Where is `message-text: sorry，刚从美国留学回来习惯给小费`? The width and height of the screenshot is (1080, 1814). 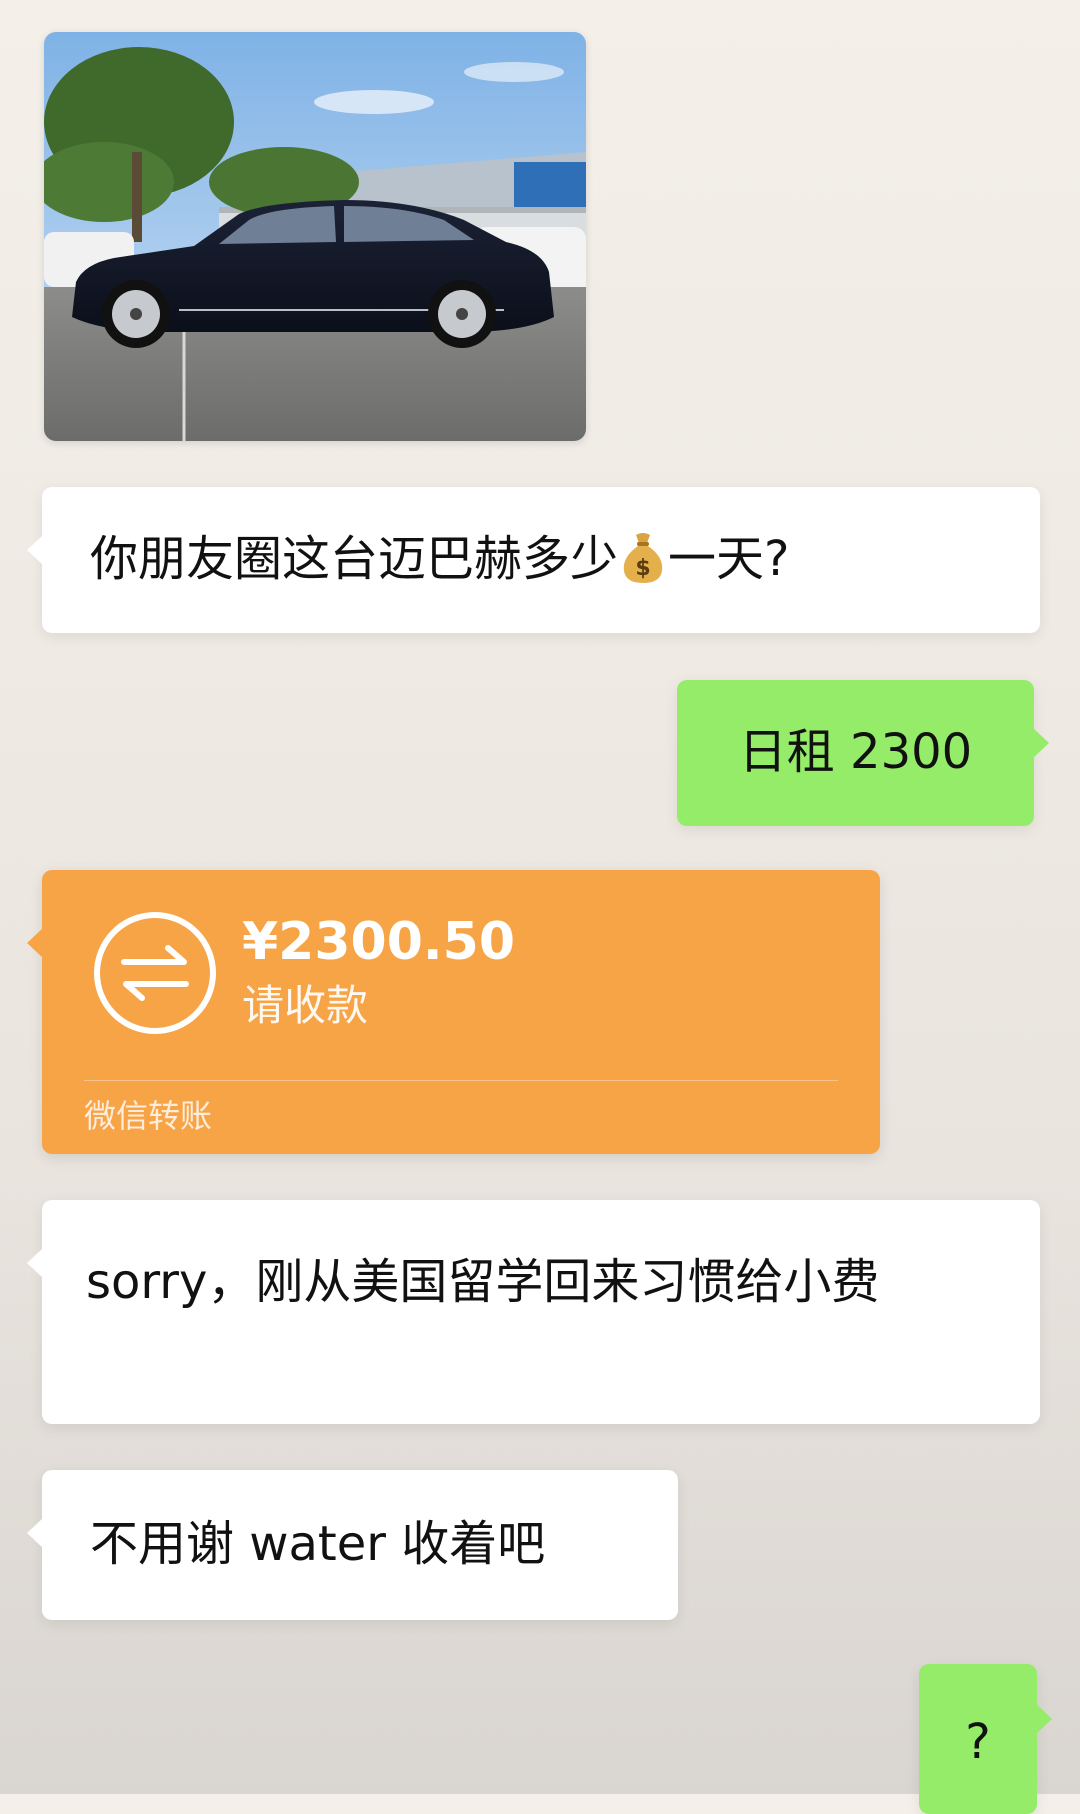
message-text: sorry，刚从美国留学回来习惯给小费 is located at coordinates (483, 1282).